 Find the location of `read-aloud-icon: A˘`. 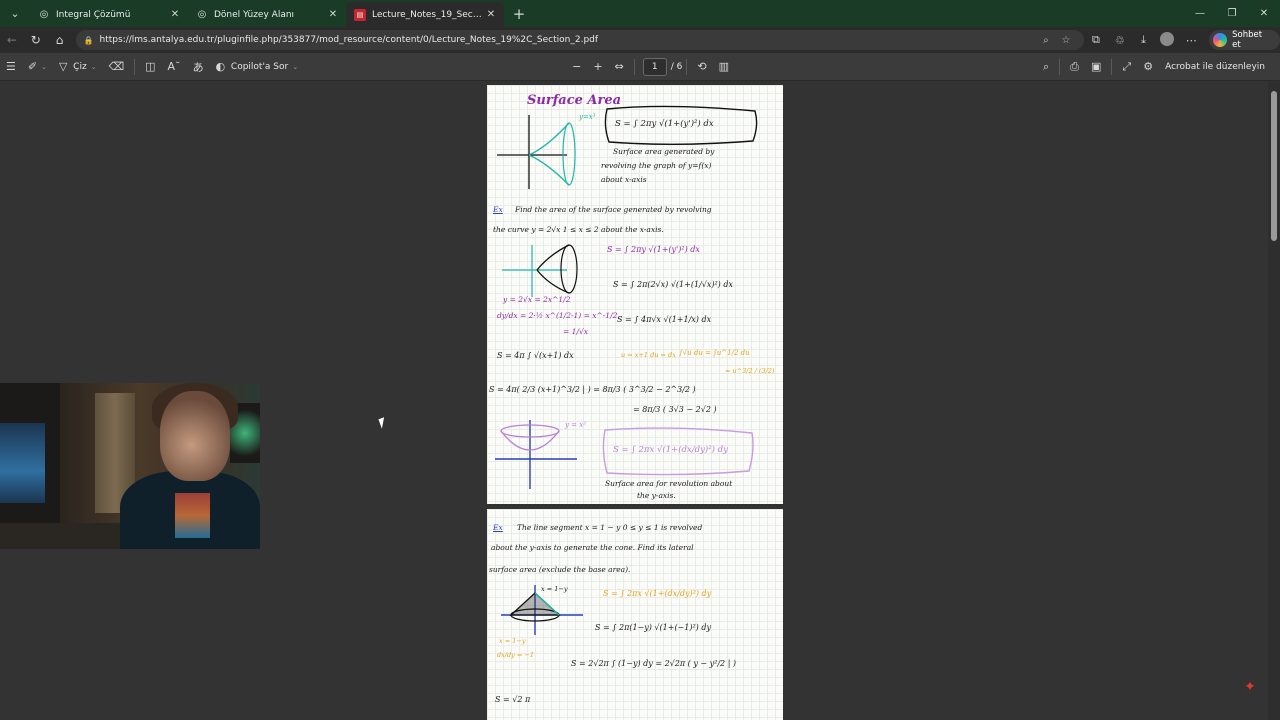

read-aloud-icon: A˘ is located at coordinates (174, 66).